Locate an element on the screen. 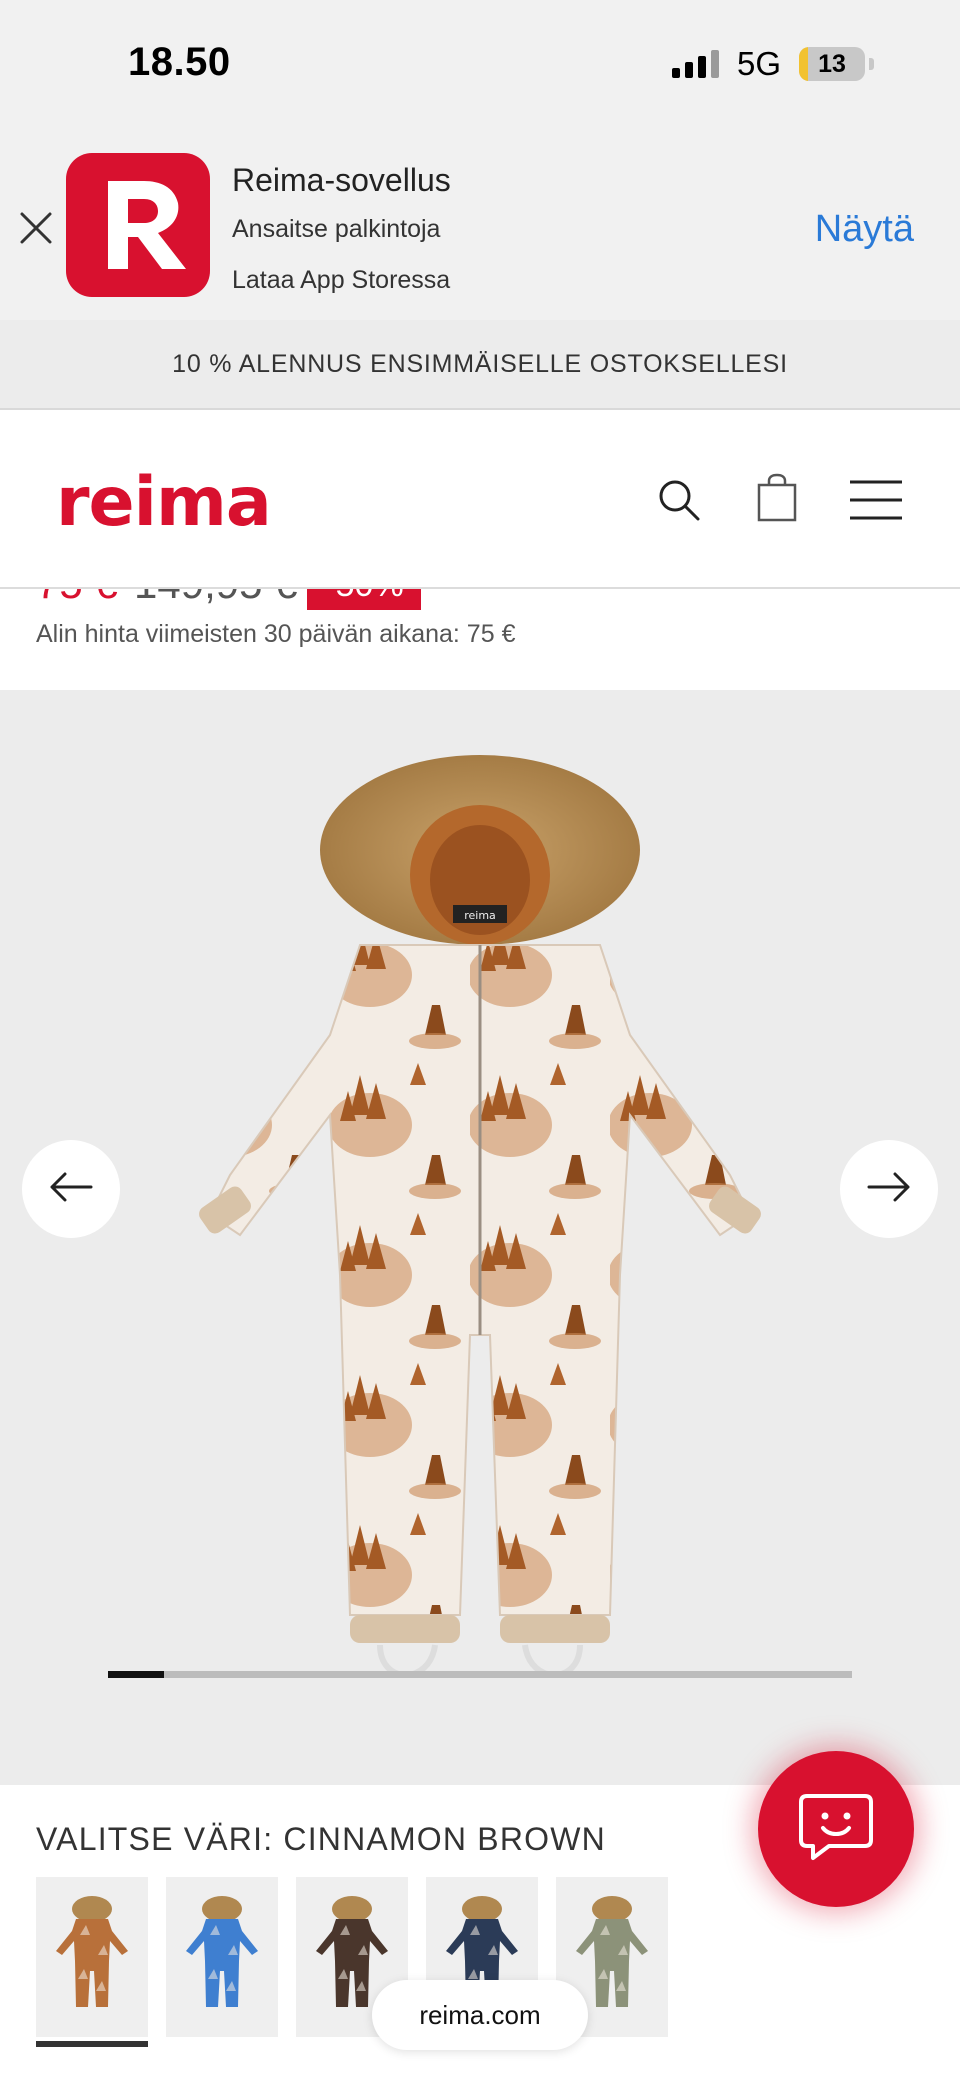 The width and height of the screenshot is (960, 2081). color-swatch-blue is located at coordinates (222, 1957).